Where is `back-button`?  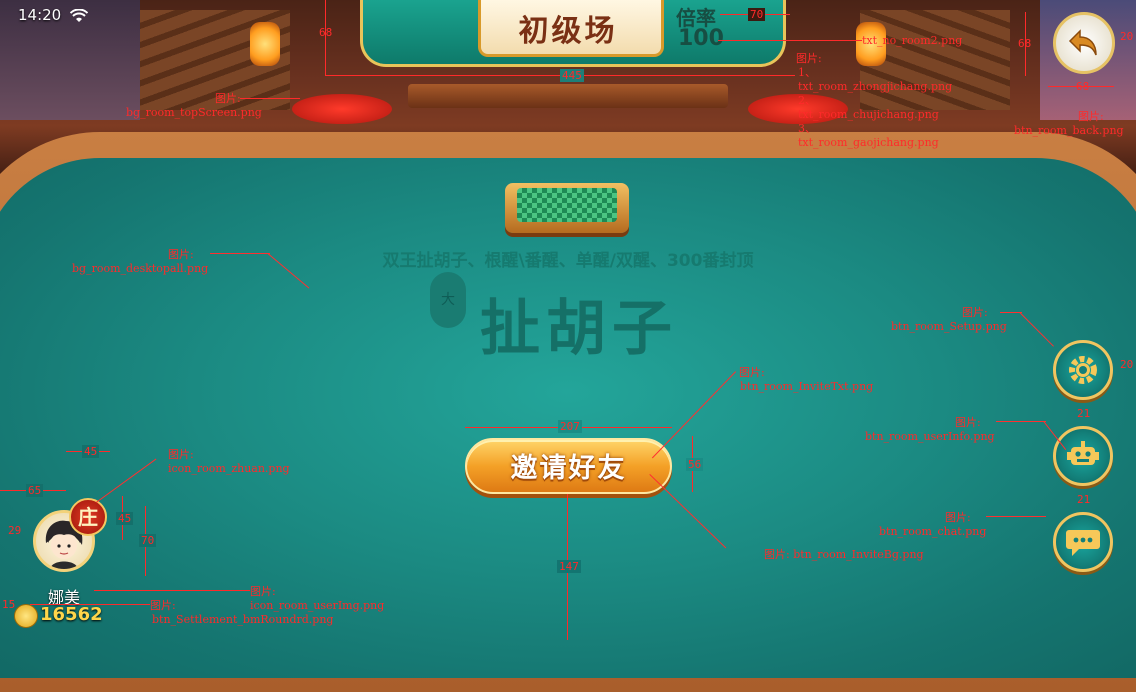
back-button is located at coordinates (1084, 43).